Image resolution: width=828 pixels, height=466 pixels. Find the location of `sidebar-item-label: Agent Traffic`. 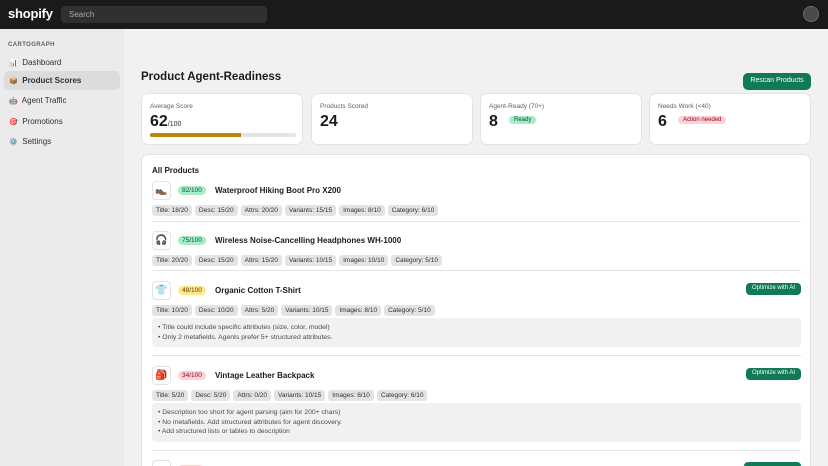

sidebar-item-label: Agent Traffic is located at coordinates (44, 100).